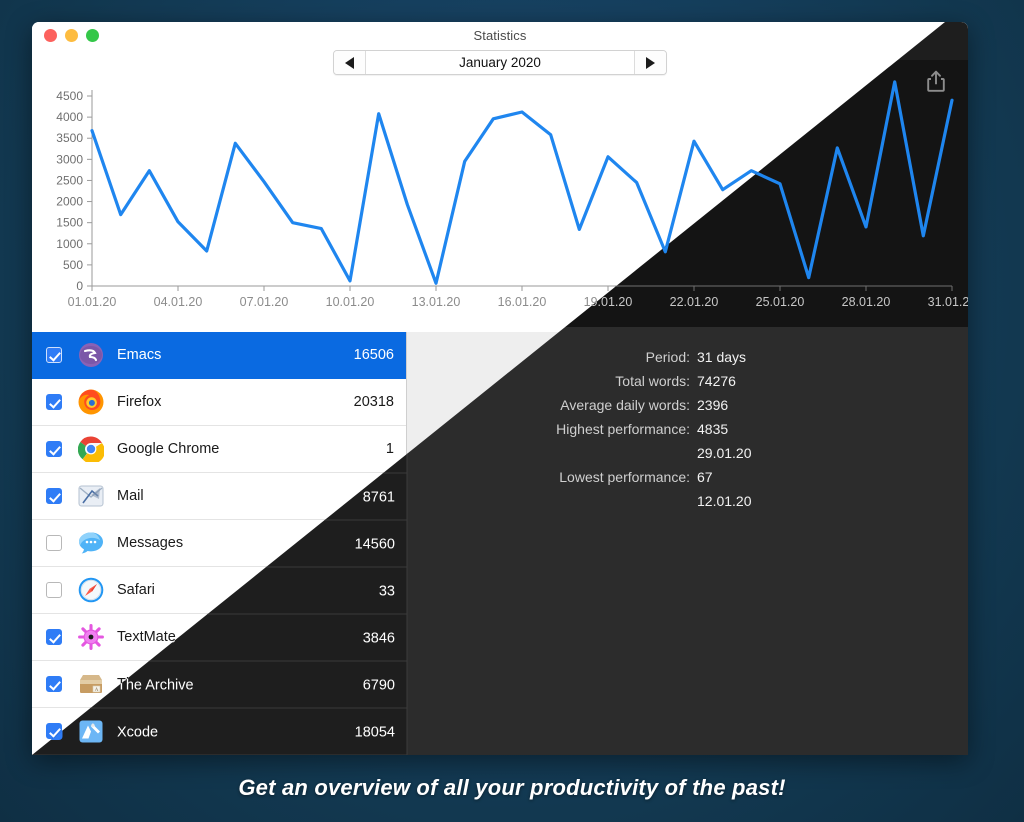 The height and width of the screenshot is (822, 1024). I want to click on safari-icon, so click(91, 590).